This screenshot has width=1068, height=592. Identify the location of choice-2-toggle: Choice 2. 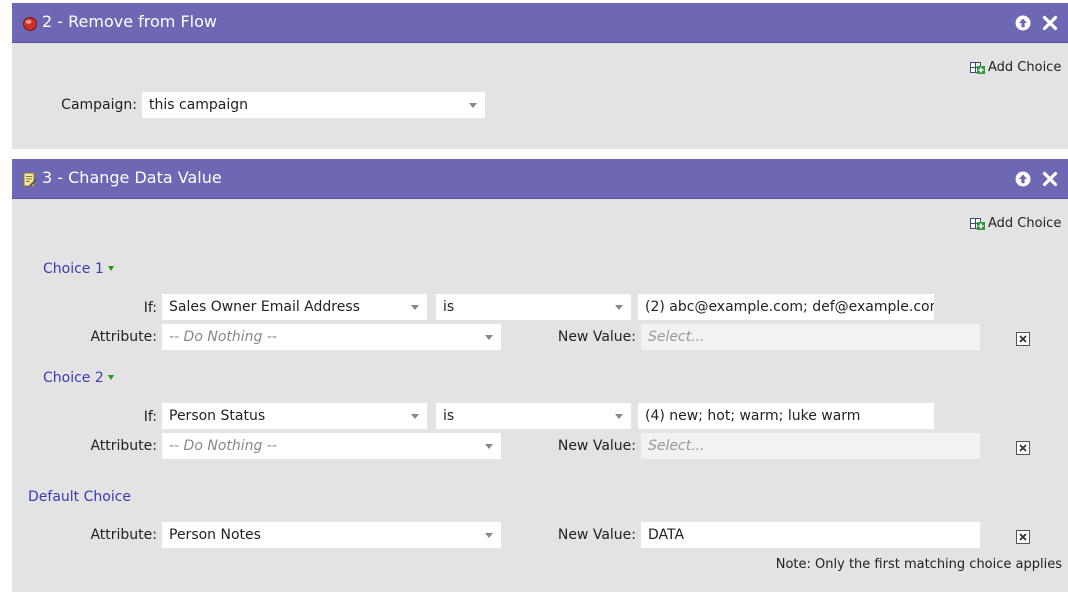
(78, 378).